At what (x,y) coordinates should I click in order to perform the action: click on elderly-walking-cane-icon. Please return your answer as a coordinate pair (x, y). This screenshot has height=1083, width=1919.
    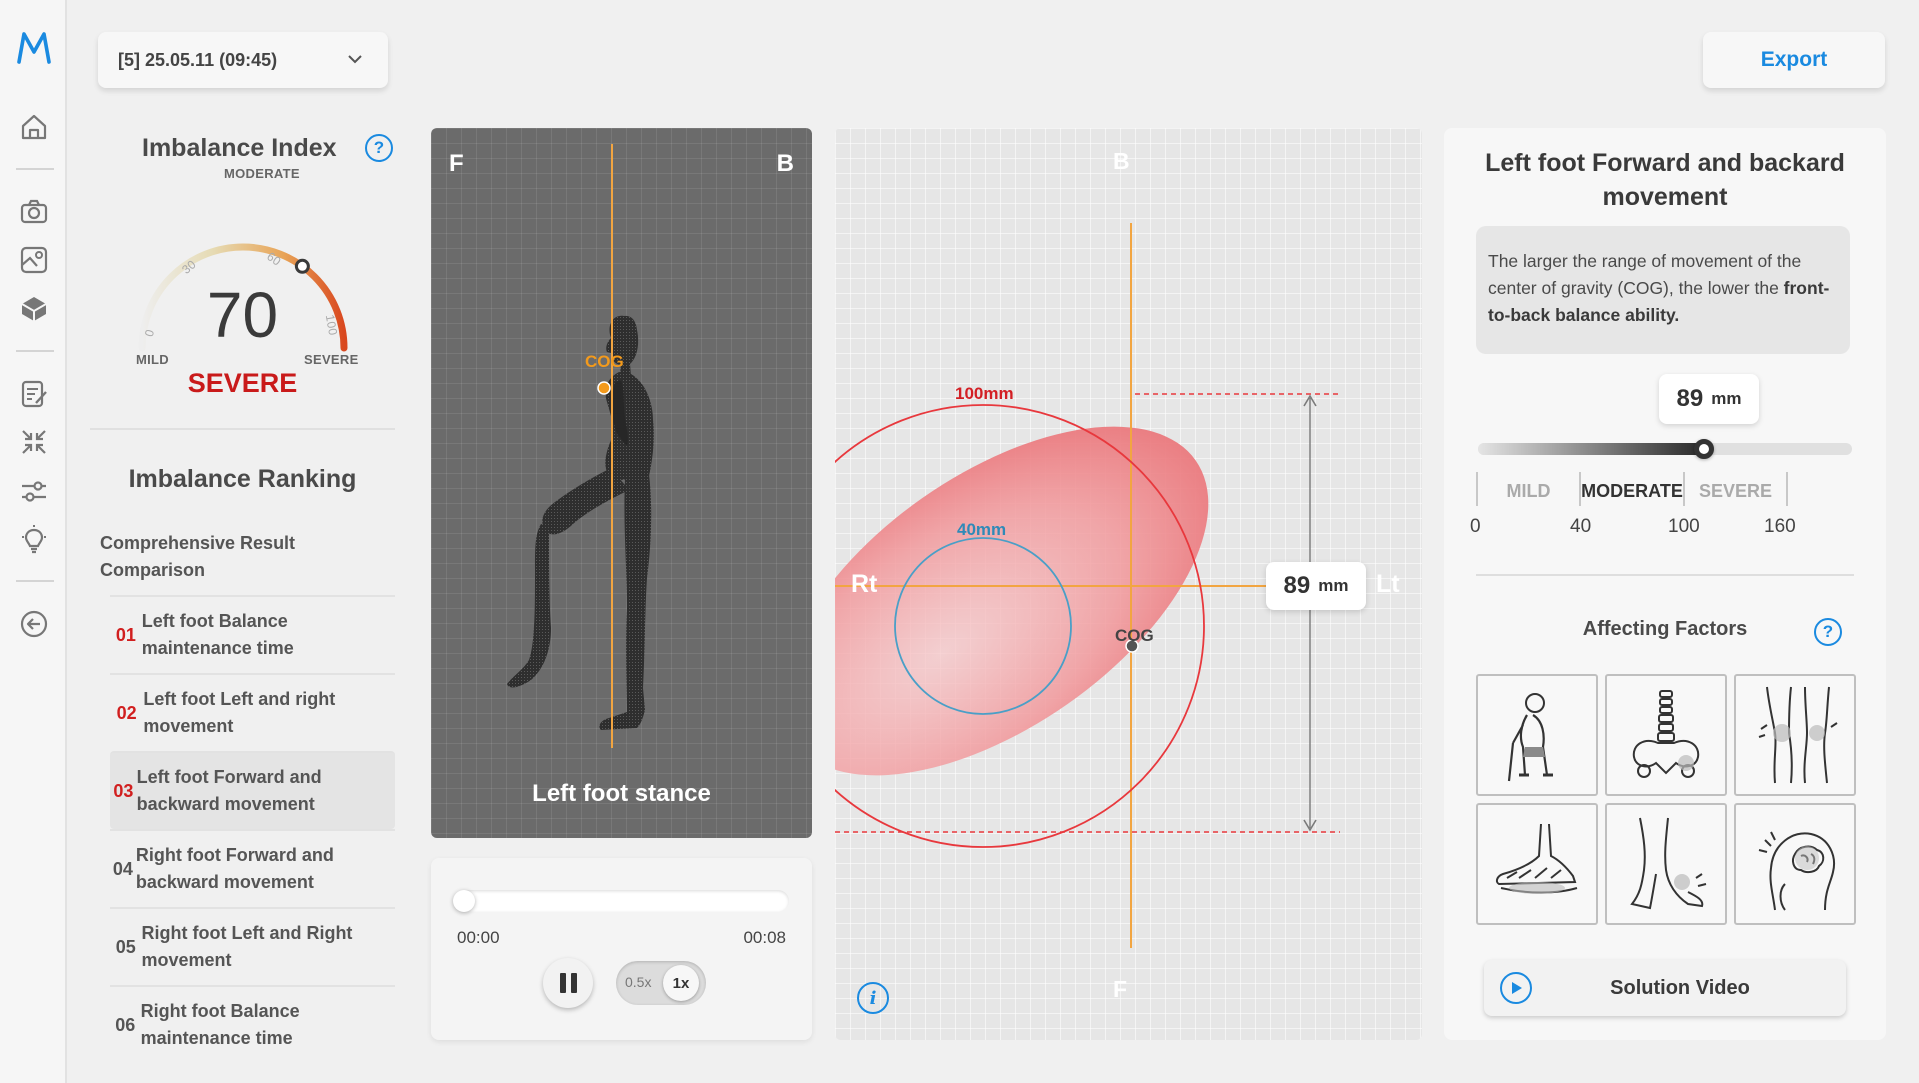
    Looking at the image, I should click on (1530, 737).